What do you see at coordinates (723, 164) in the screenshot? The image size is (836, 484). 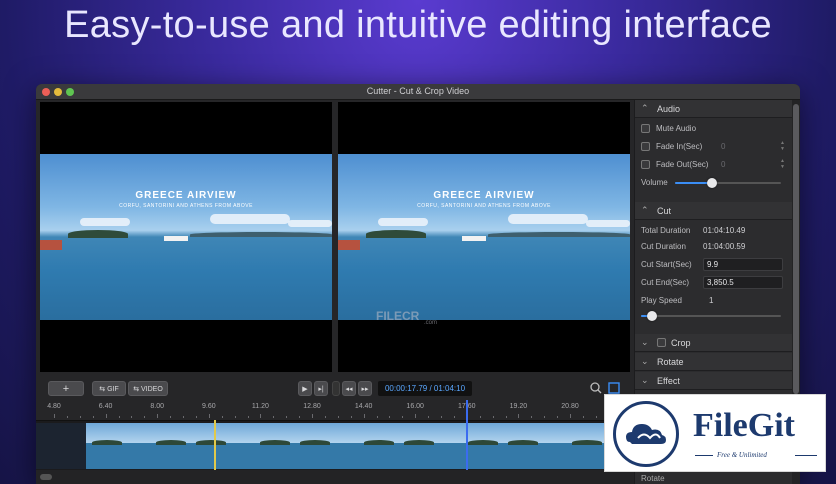 I see `fade-out-field: 0` at bounding box center [723, 164].